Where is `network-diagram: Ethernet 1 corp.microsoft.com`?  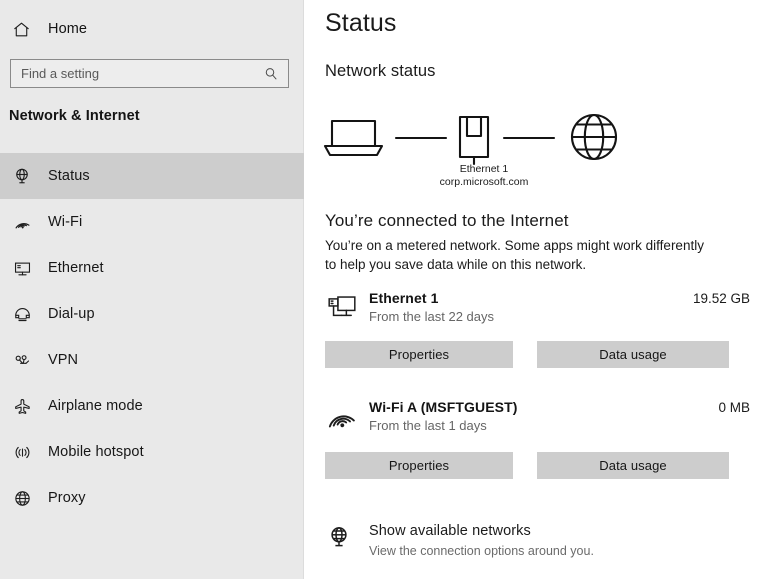 network-diagram: Ethernet 1 corp.microsoft.com is located at coordinates (536, 154).